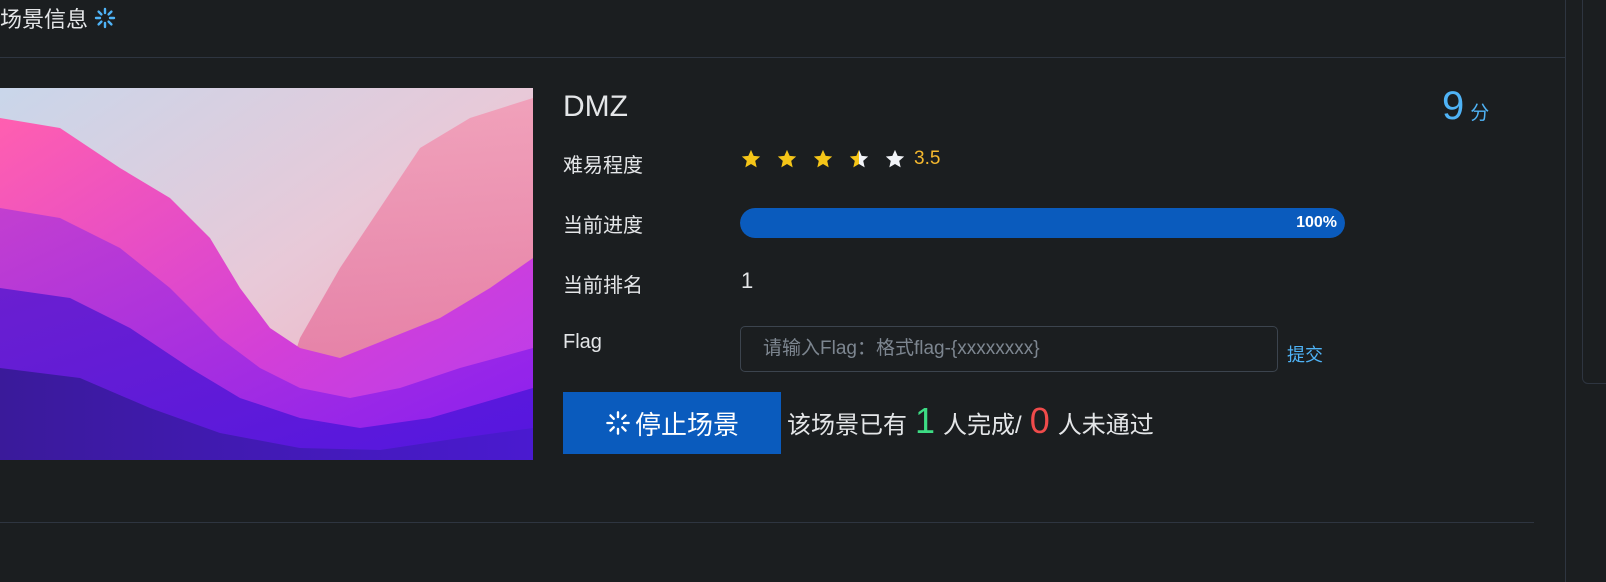  Describe the element at coordinates (1316, 222) in the screenshot. I see `progress-text: 100%` at that location.